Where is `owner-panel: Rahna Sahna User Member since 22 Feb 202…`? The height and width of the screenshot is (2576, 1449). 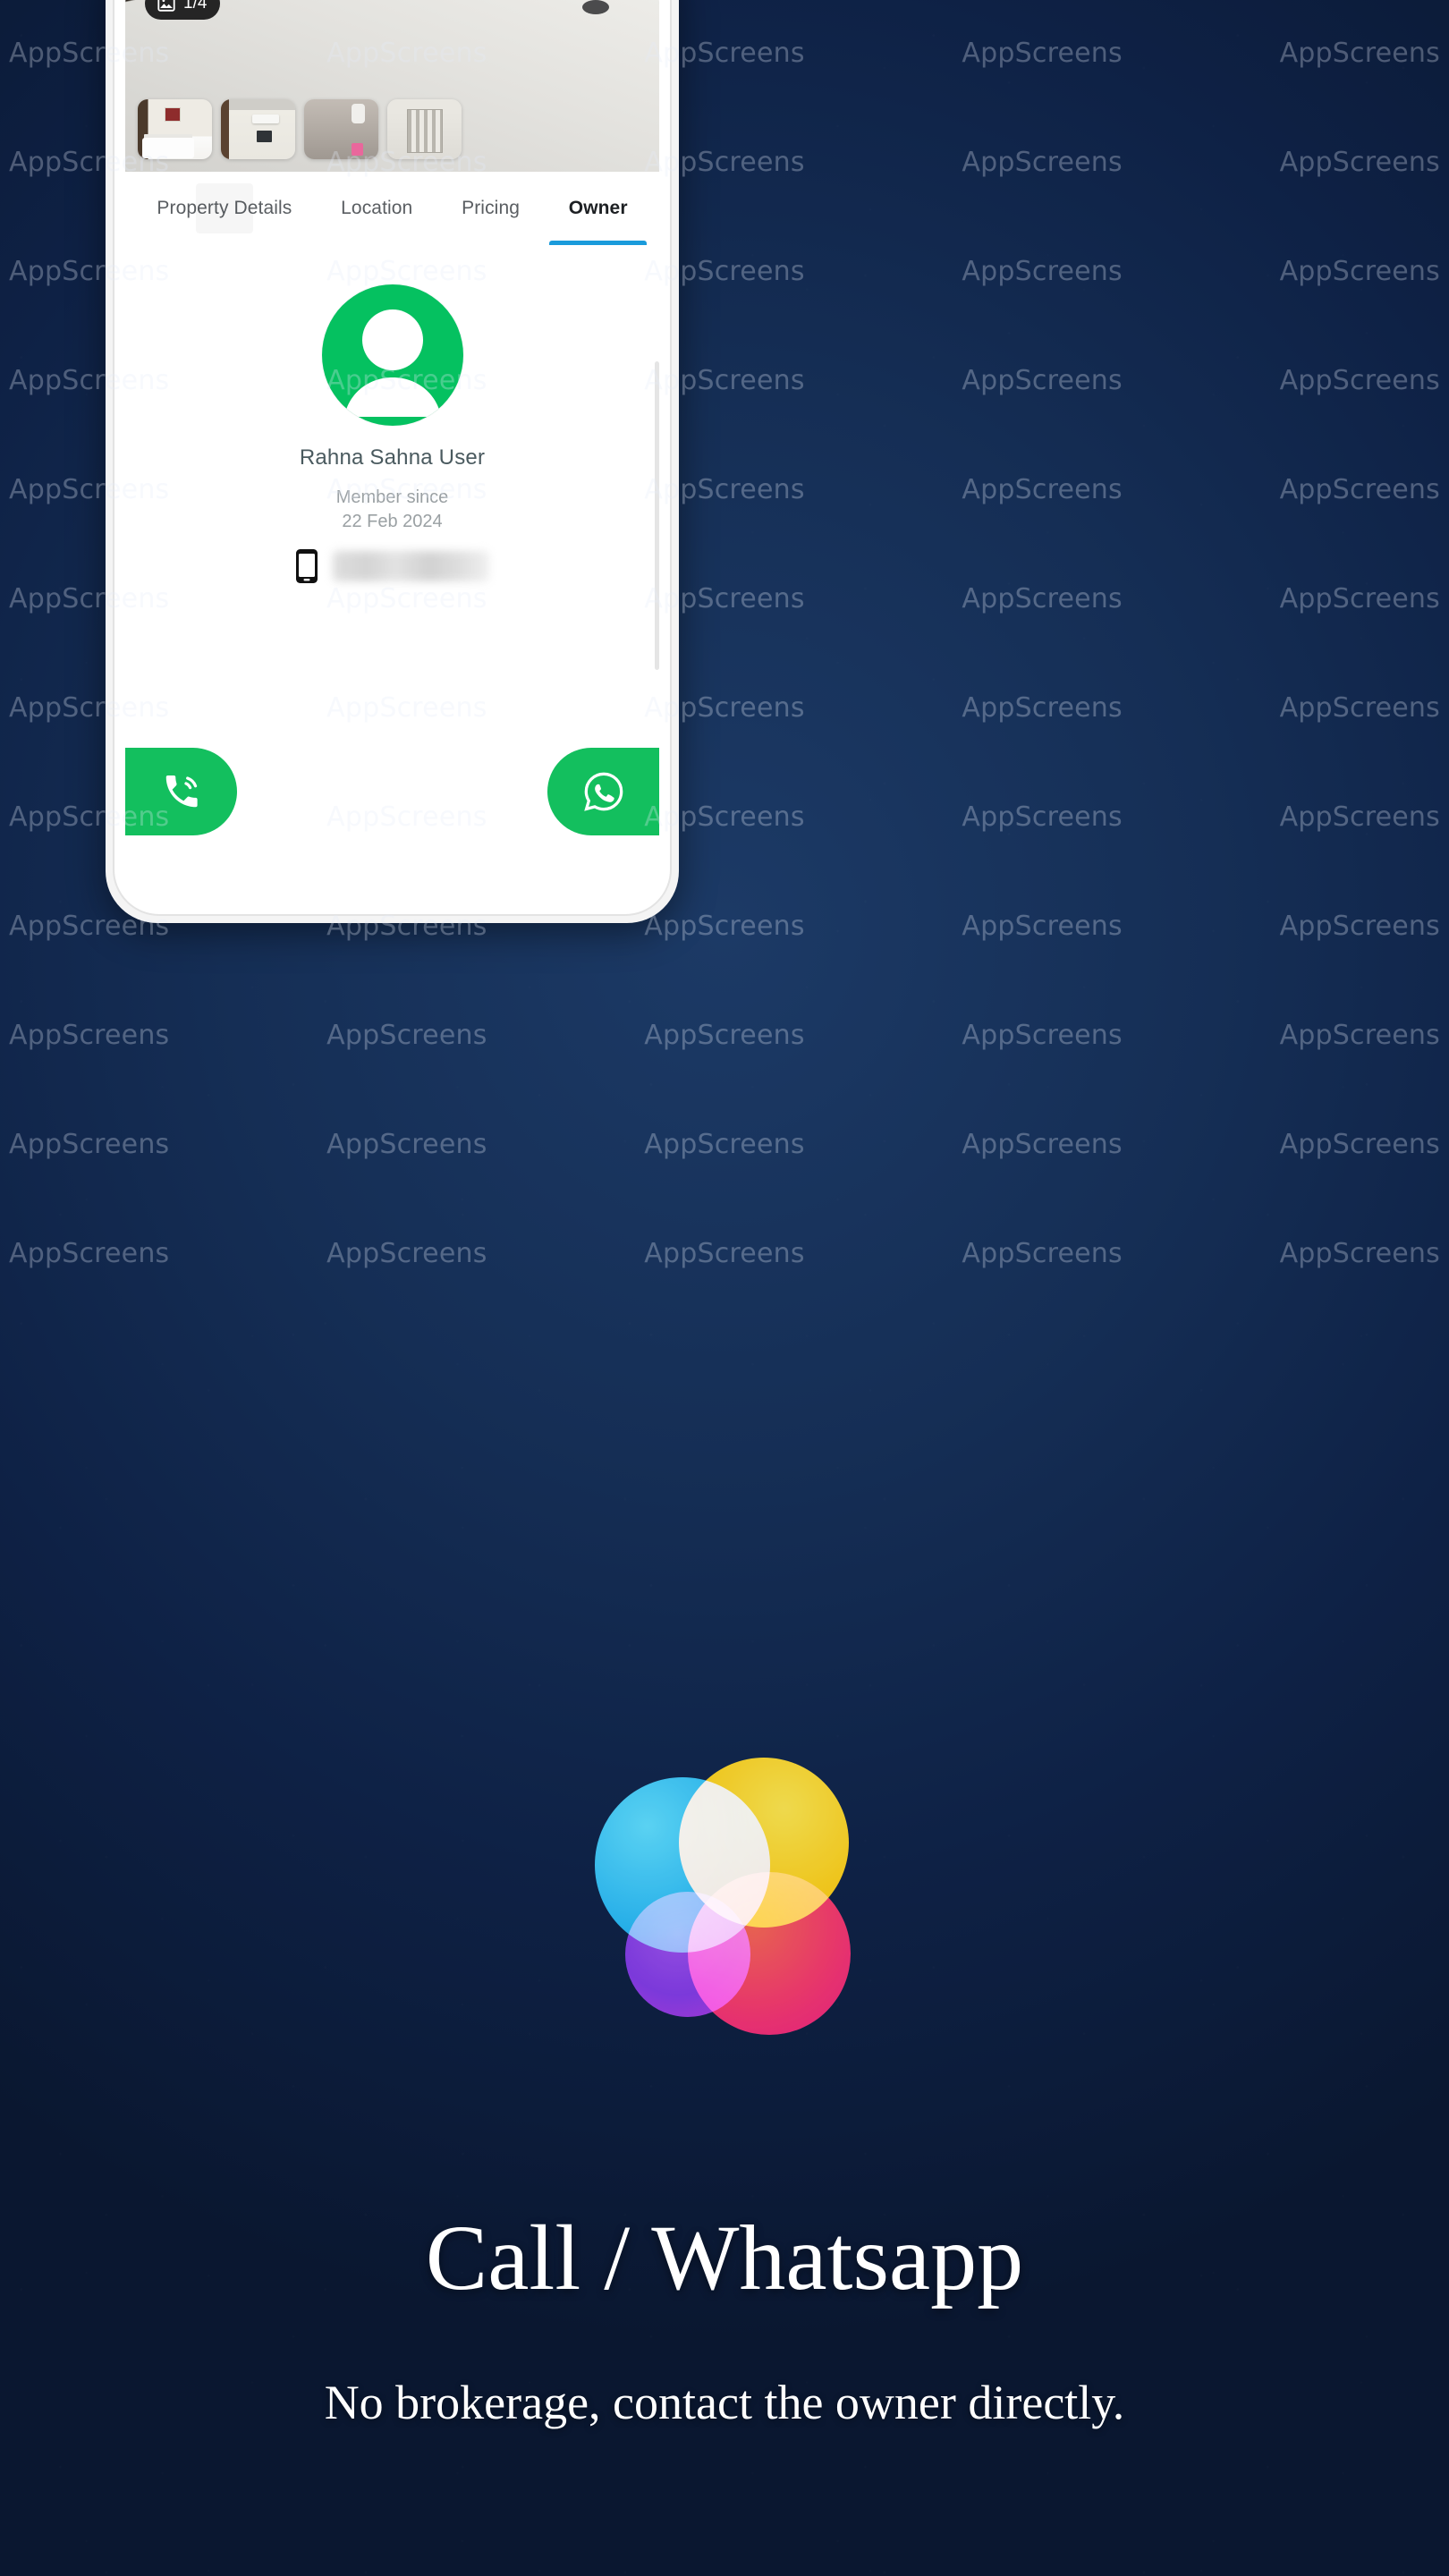 owner-panel: Rahna Sahna User Member since 22 Feb 202… is located at coordinates (392, 574).